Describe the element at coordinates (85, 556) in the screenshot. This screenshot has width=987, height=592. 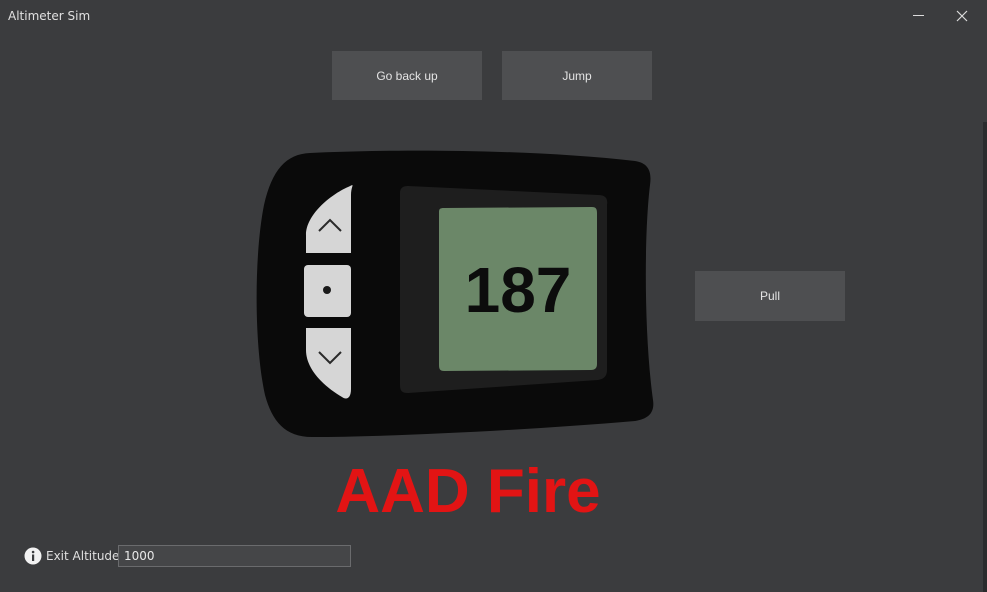
I see `exit-altitude-label: Exit Altitude:` at that location.